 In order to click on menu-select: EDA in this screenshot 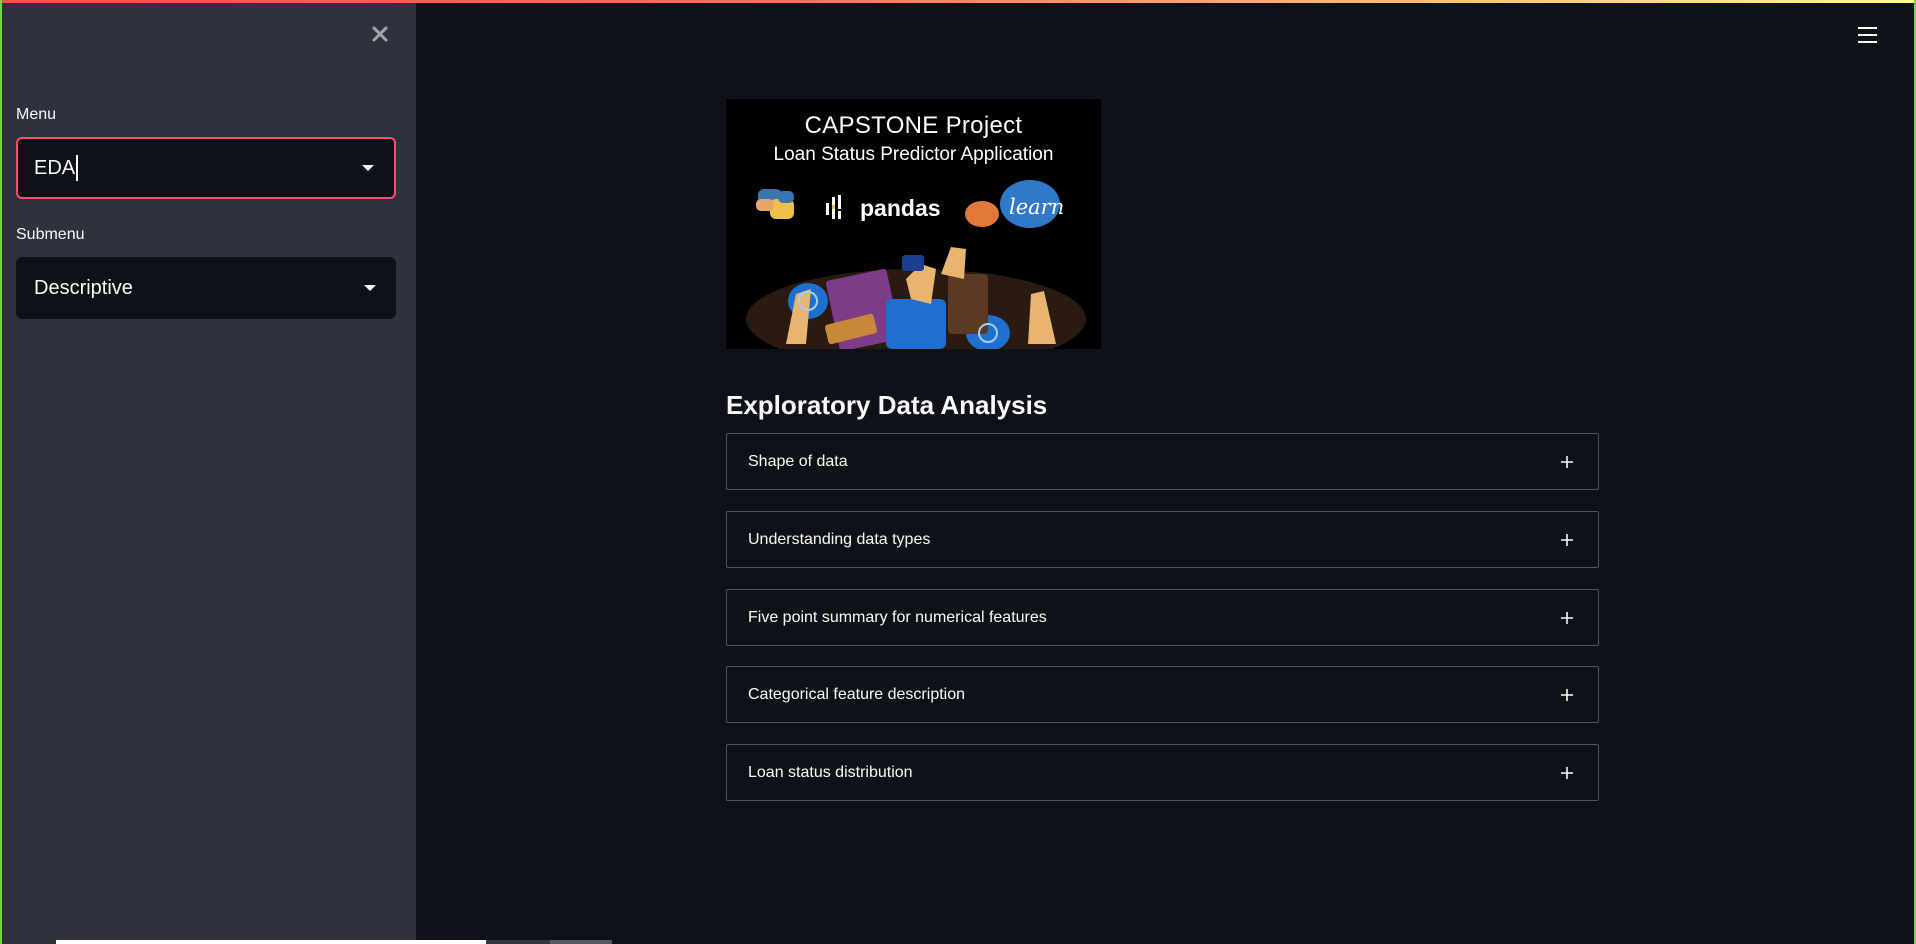, I will do `click(206, 168)`.